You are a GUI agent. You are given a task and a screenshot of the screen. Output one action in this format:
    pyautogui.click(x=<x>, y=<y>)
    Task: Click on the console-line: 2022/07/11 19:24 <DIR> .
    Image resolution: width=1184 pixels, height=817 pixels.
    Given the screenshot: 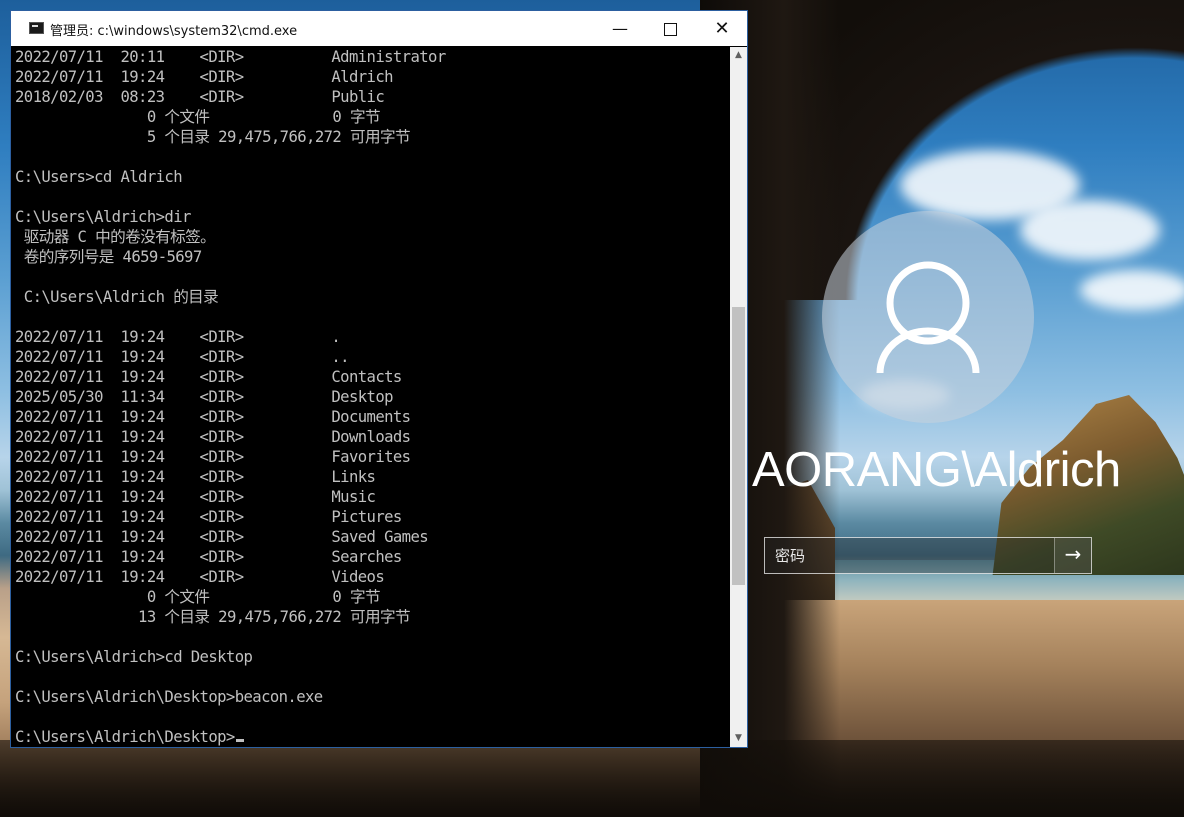 What is the action you would take?
    pyautogui.click(x=178, y=337)
    